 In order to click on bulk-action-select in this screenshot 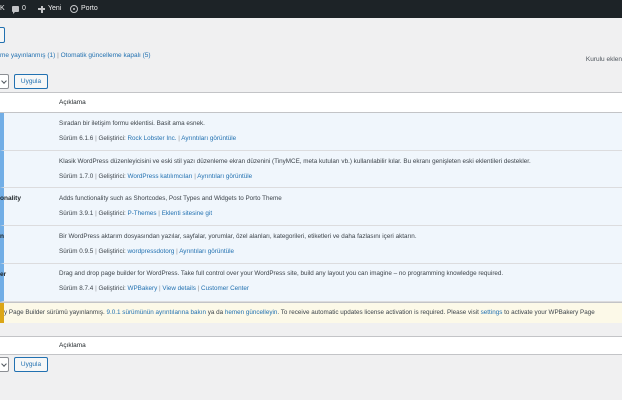, I will do `click(4, 81)`.